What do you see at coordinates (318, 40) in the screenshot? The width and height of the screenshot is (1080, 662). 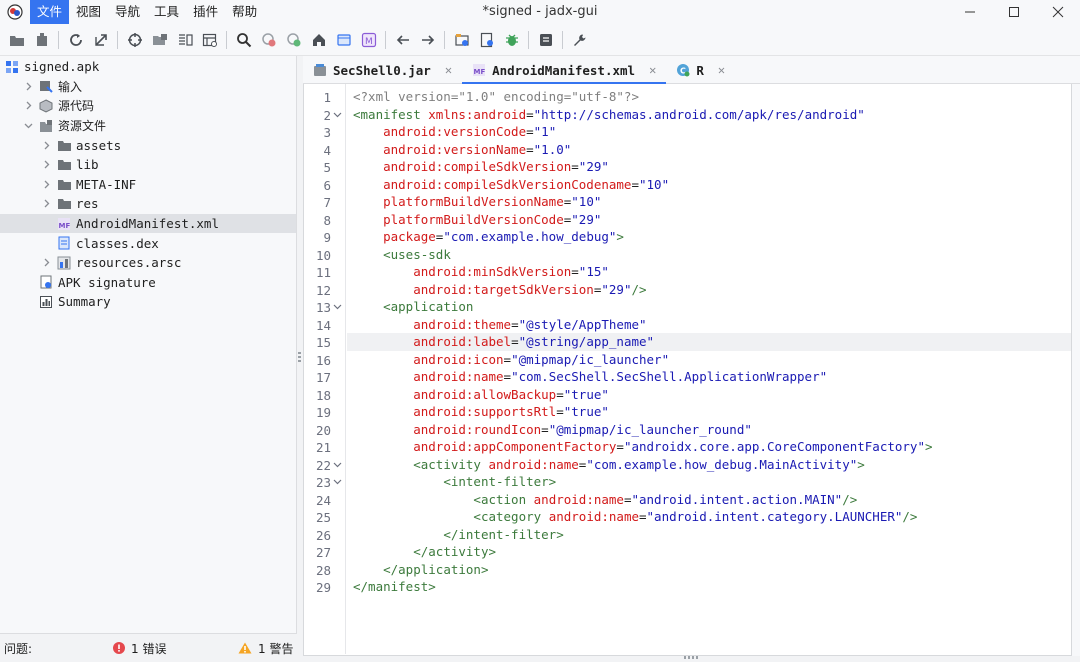 I see `home-icon` at bounding box center [318, 40].